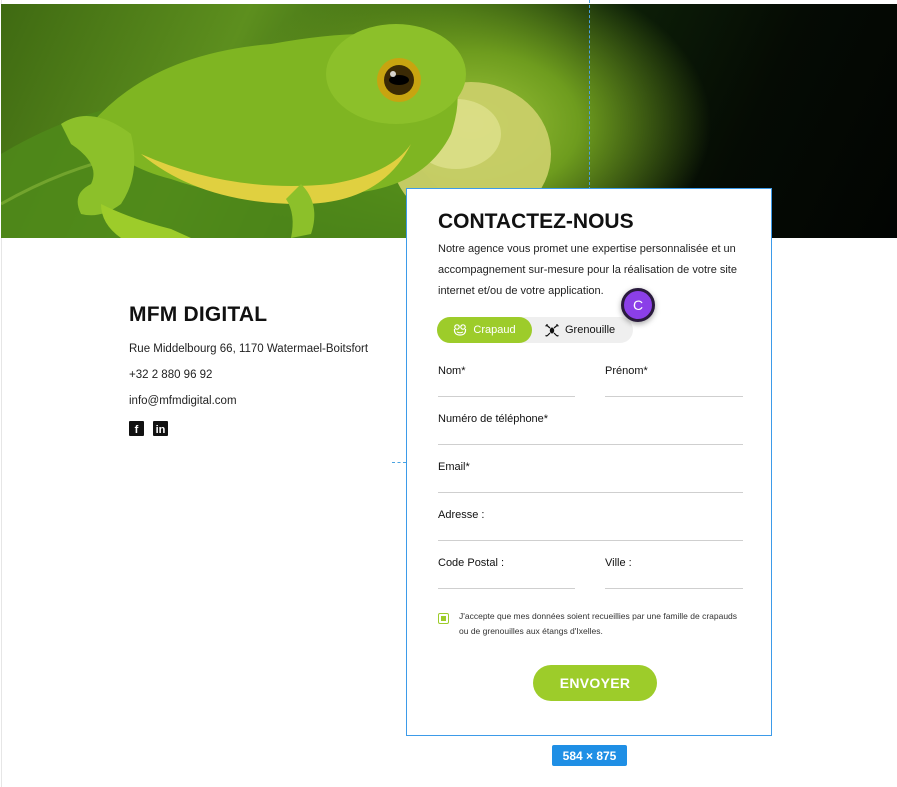 Image resolution: width=897 pixels, height=787 pixels. What do you see at coordinates (248, 375) in the screenshot?
I see `company-phone: +32 2 880 96 92` at bounding box center [248, 375].